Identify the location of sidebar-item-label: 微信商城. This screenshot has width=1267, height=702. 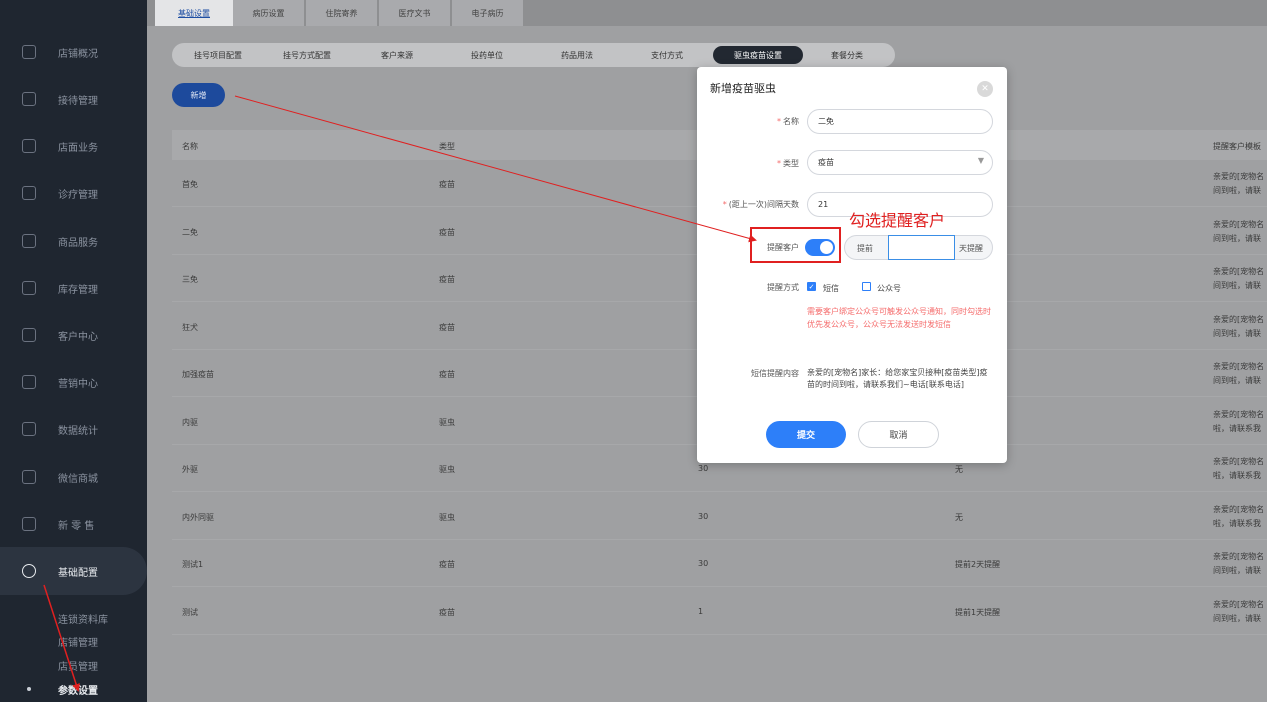
(78, 479).